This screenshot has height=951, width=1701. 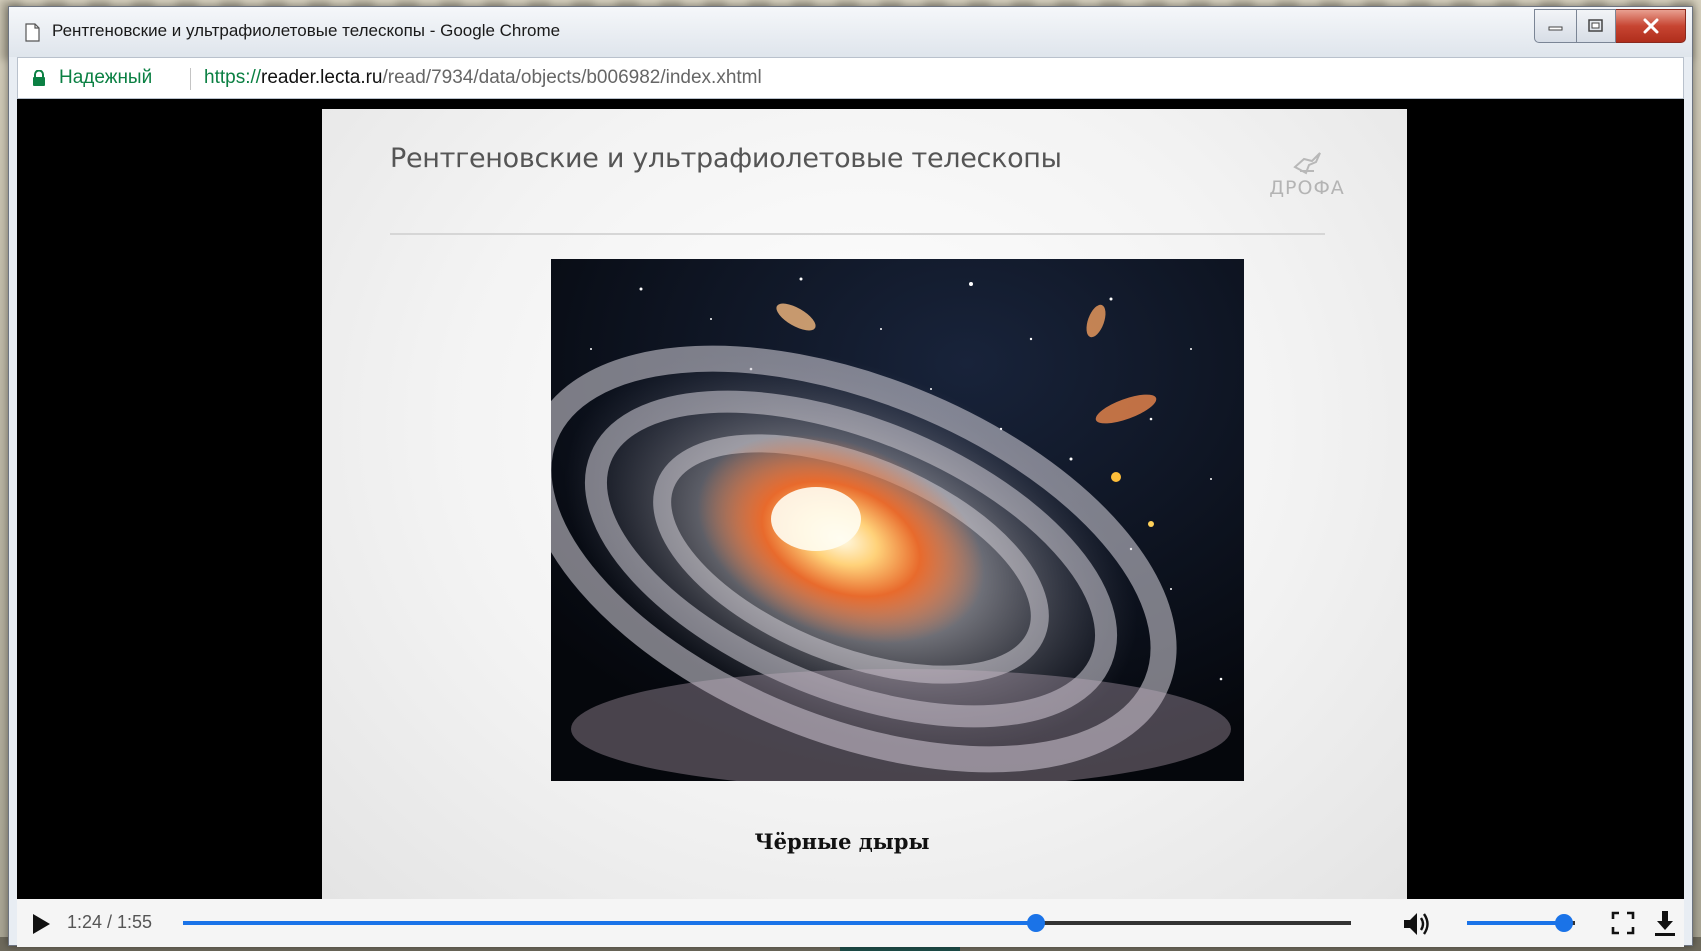 I want to click on security-label: Надежный, so click(x=105, y=78).